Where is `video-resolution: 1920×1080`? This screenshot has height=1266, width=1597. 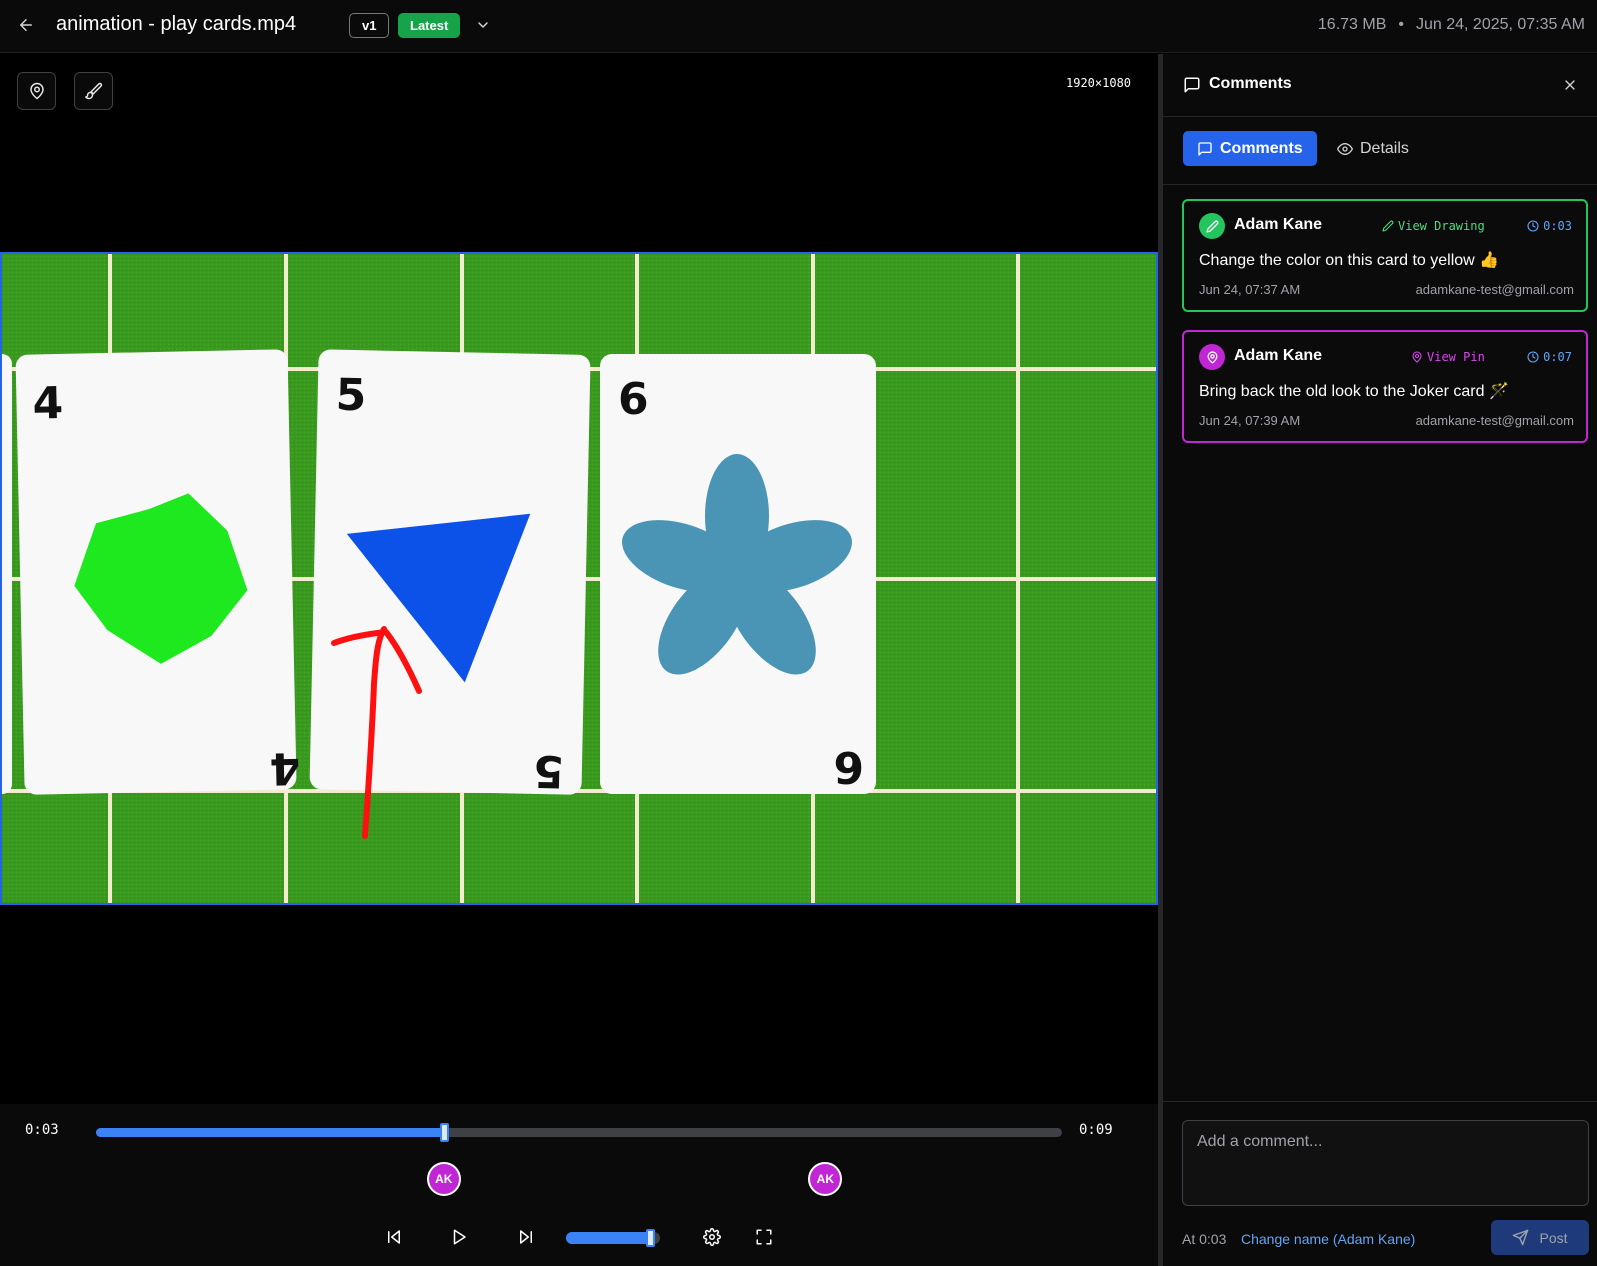 video-resolution: 1920×1080 is located at coordinates (1099, 83).